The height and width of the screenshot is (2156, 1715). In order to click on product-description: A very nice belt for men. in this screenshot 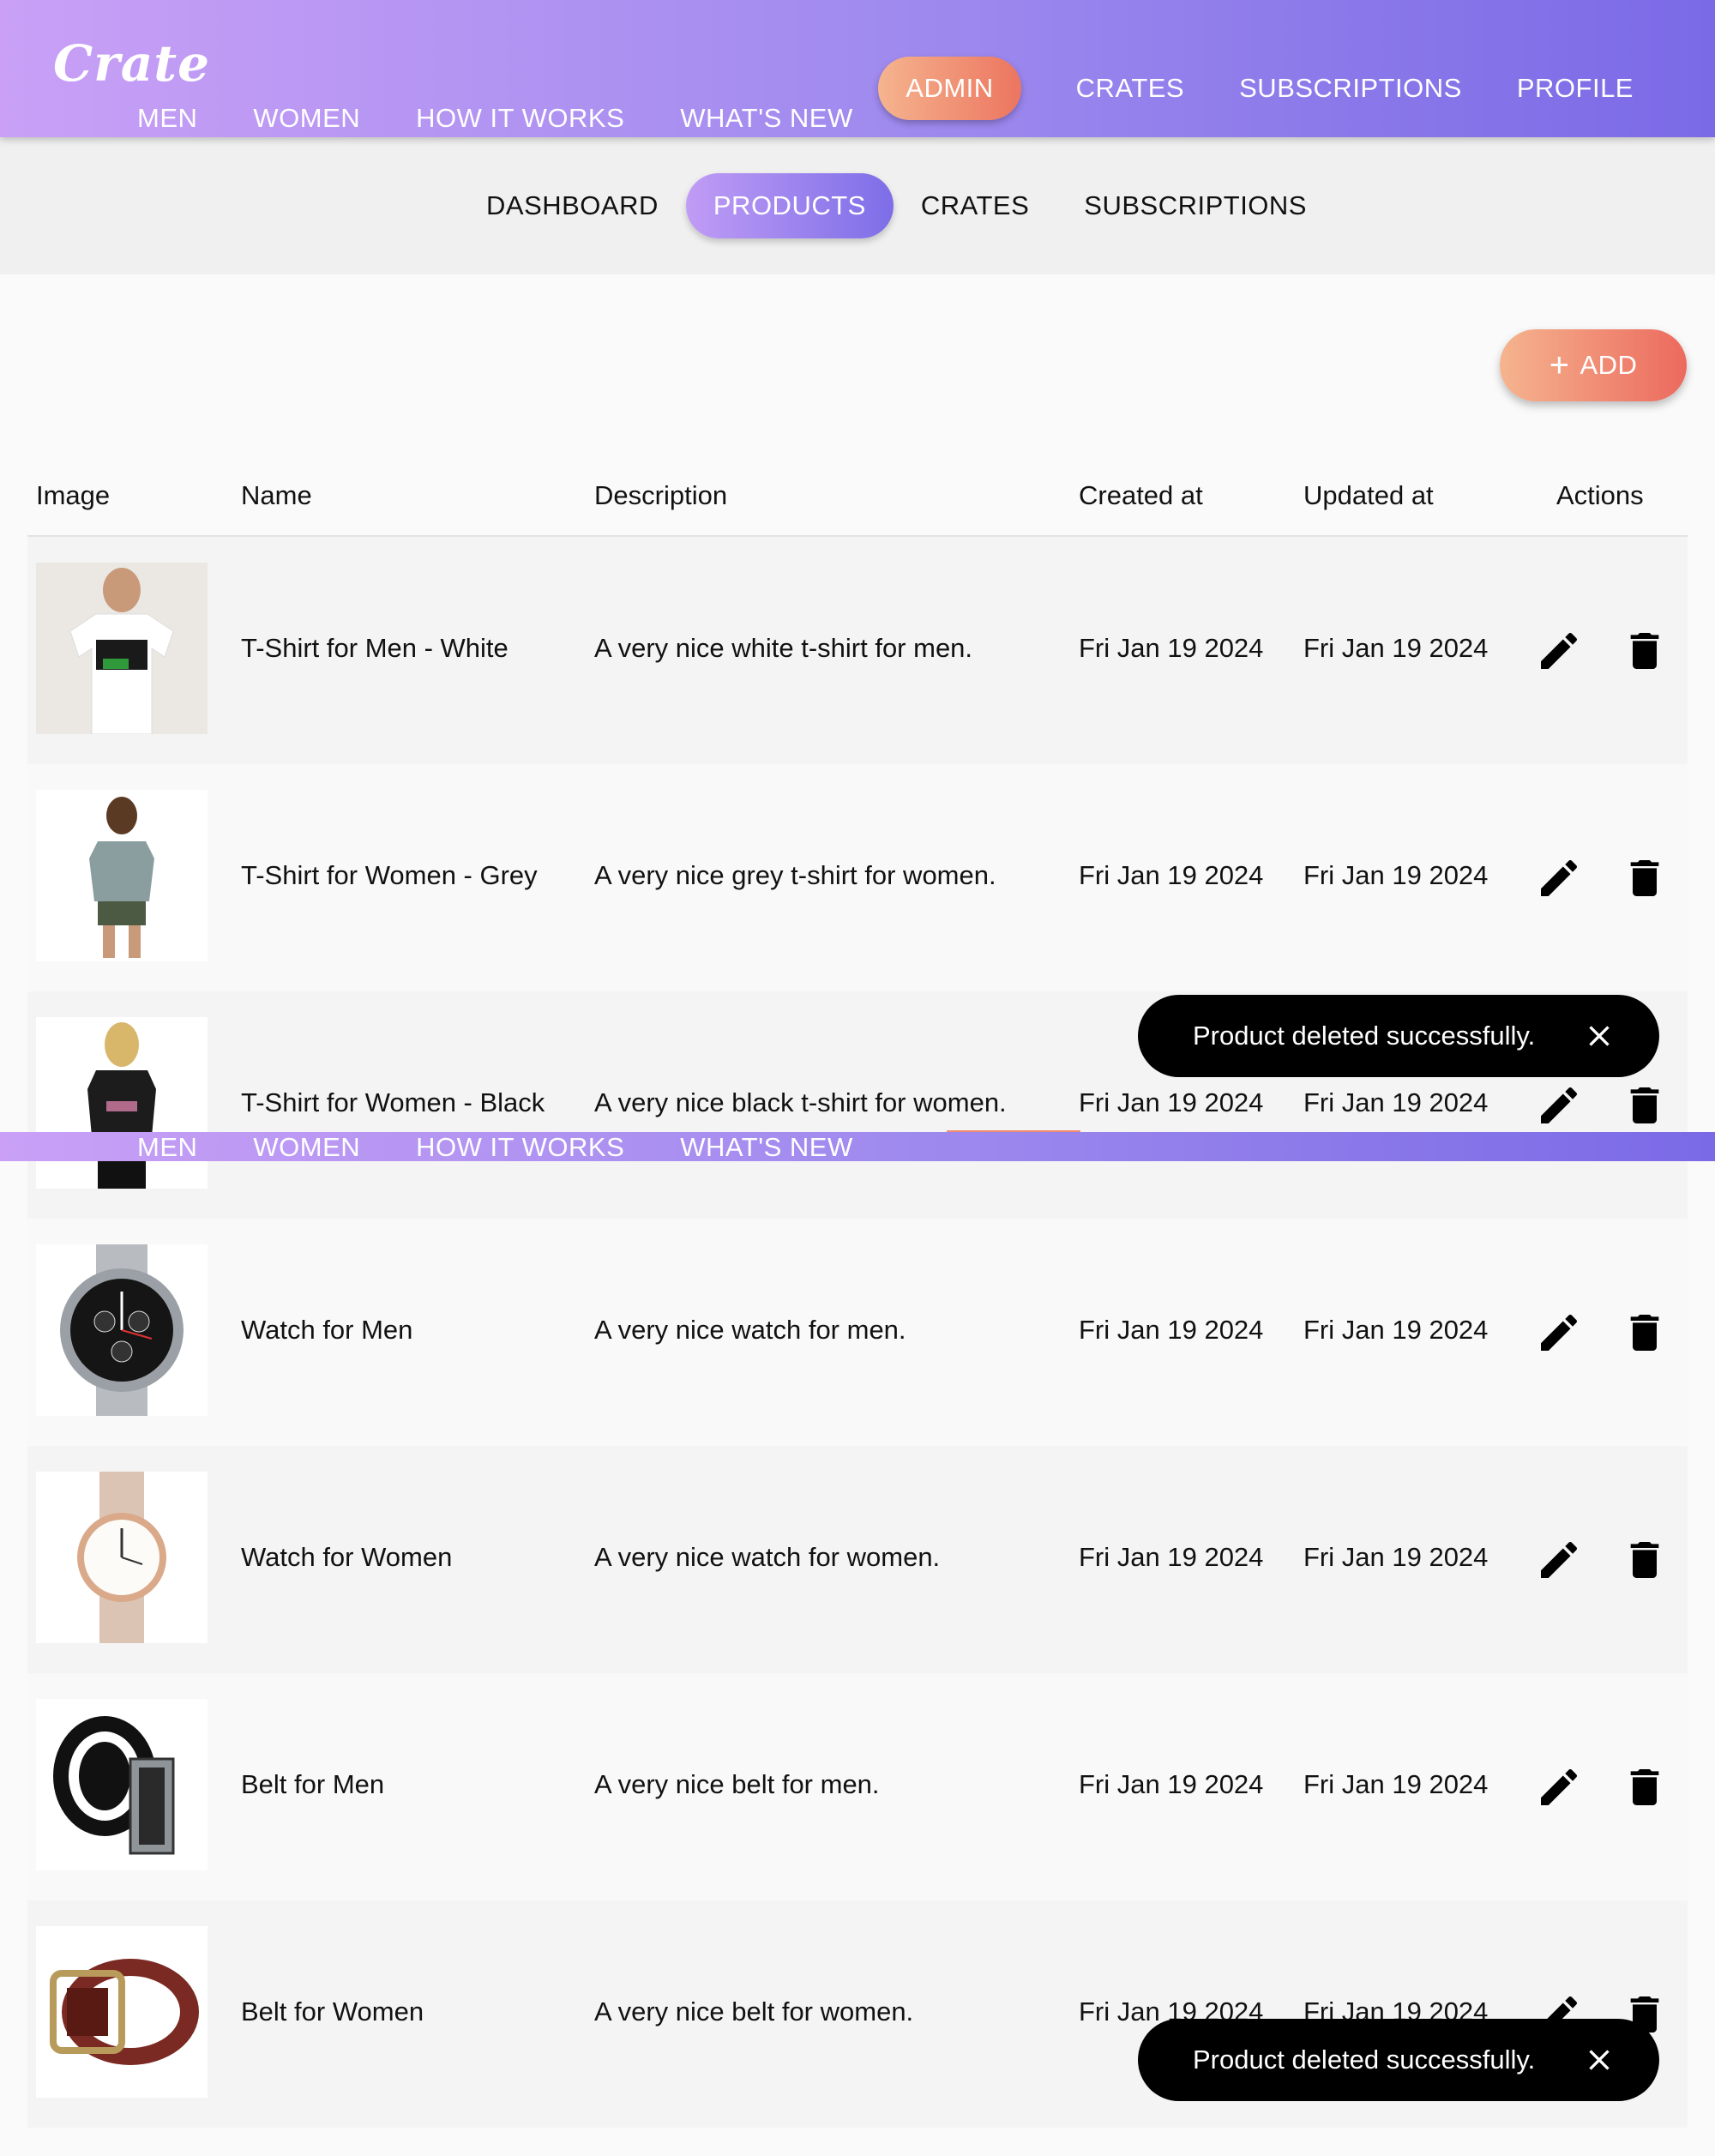, I will do `click(737, 1784)`.